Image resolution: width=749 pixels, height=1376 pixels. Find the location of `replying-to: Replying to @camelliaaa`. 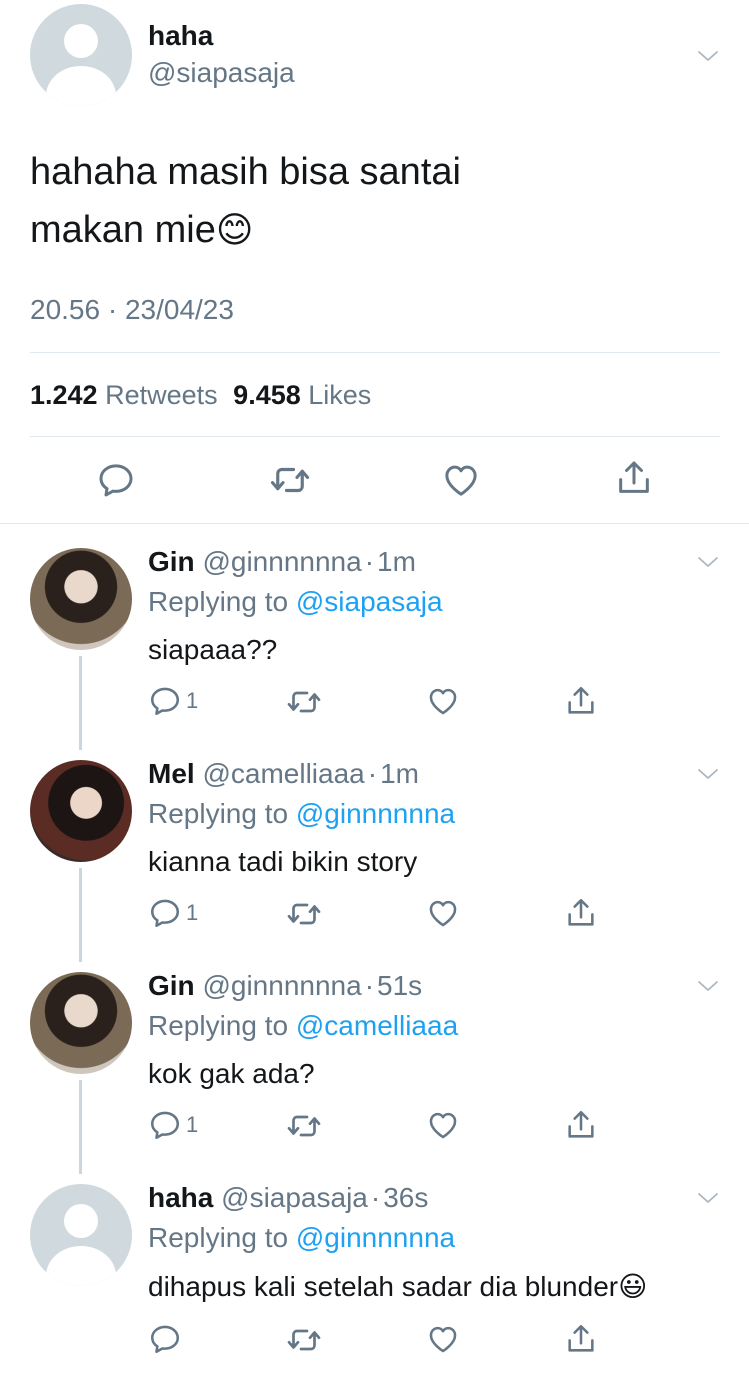

replying-to: Replying to @camelliaaa is located at coordinates (303, 1026).